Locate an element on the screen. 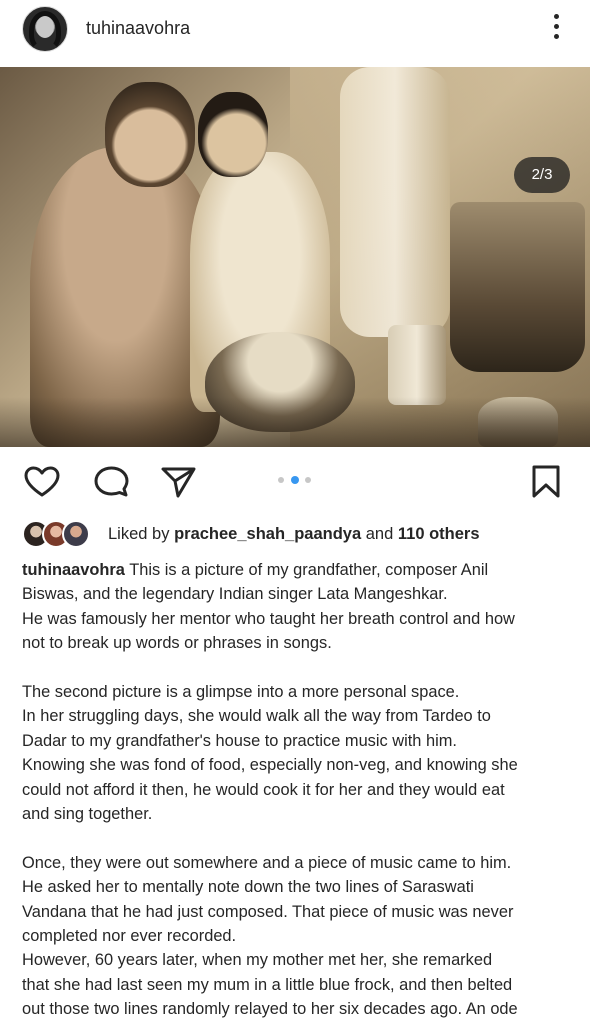 This screenshot has height=1024, width=590. action-bar is located at coordinates (295, 481).